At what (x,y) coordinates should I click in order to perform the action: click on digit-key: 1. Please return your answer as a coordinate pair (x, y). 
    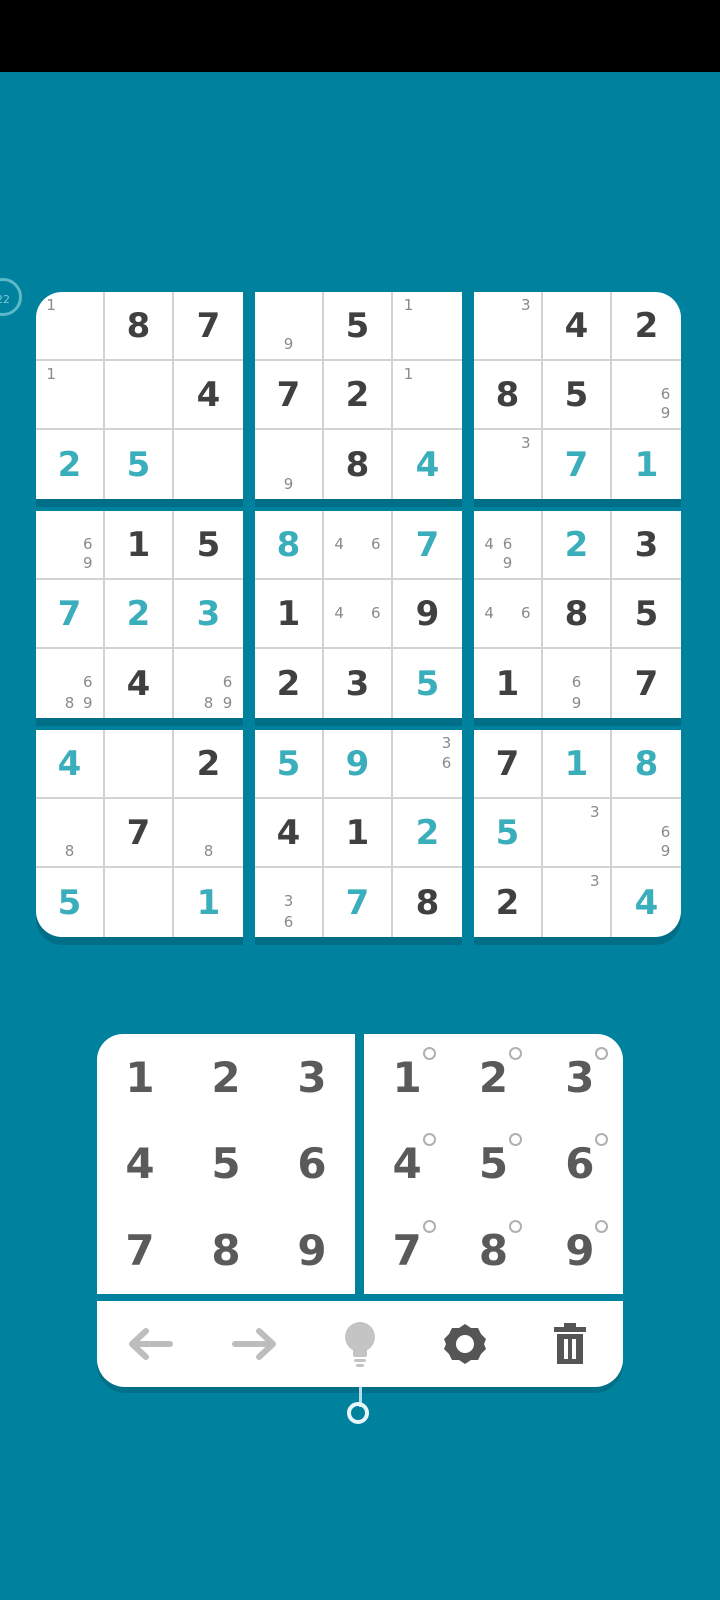
    Looking at the image, I should click on (140, 1077).